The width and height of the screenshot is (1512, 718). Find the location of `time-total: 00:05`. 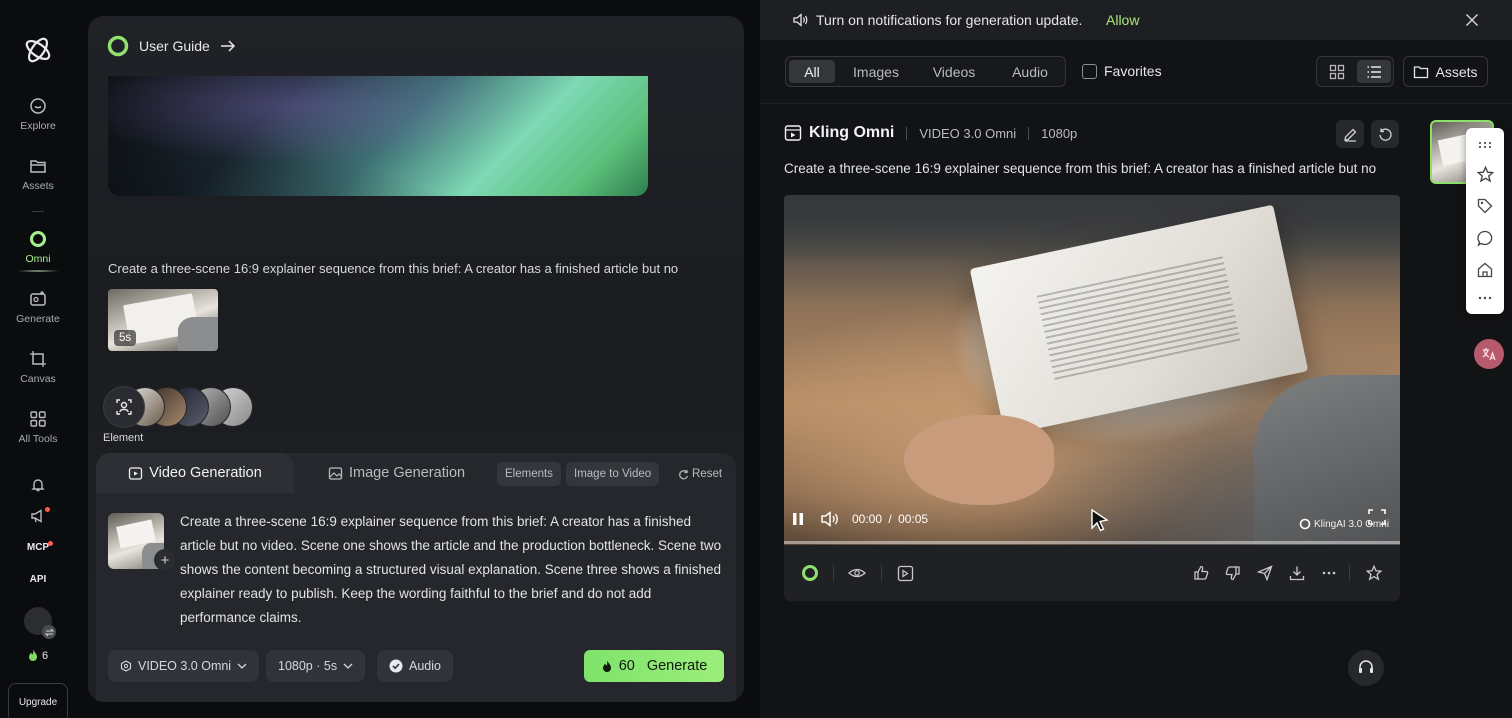

time-total: 00:05 is located at coordinates (913, 519).